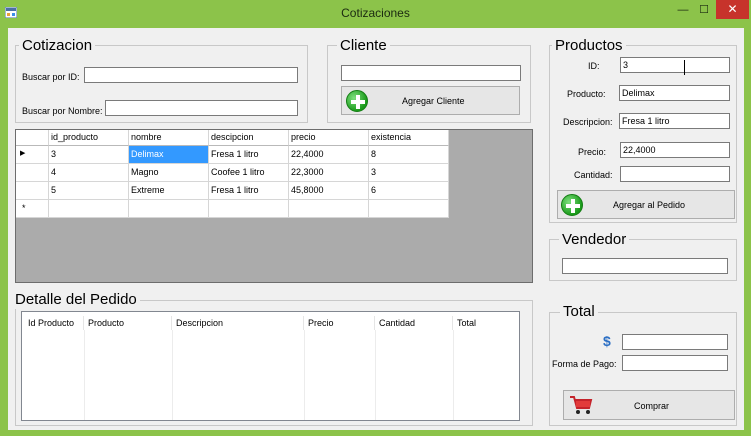 The image size is (751, 436). I want to click on grid-column-header: nombre, so click(169, 138).